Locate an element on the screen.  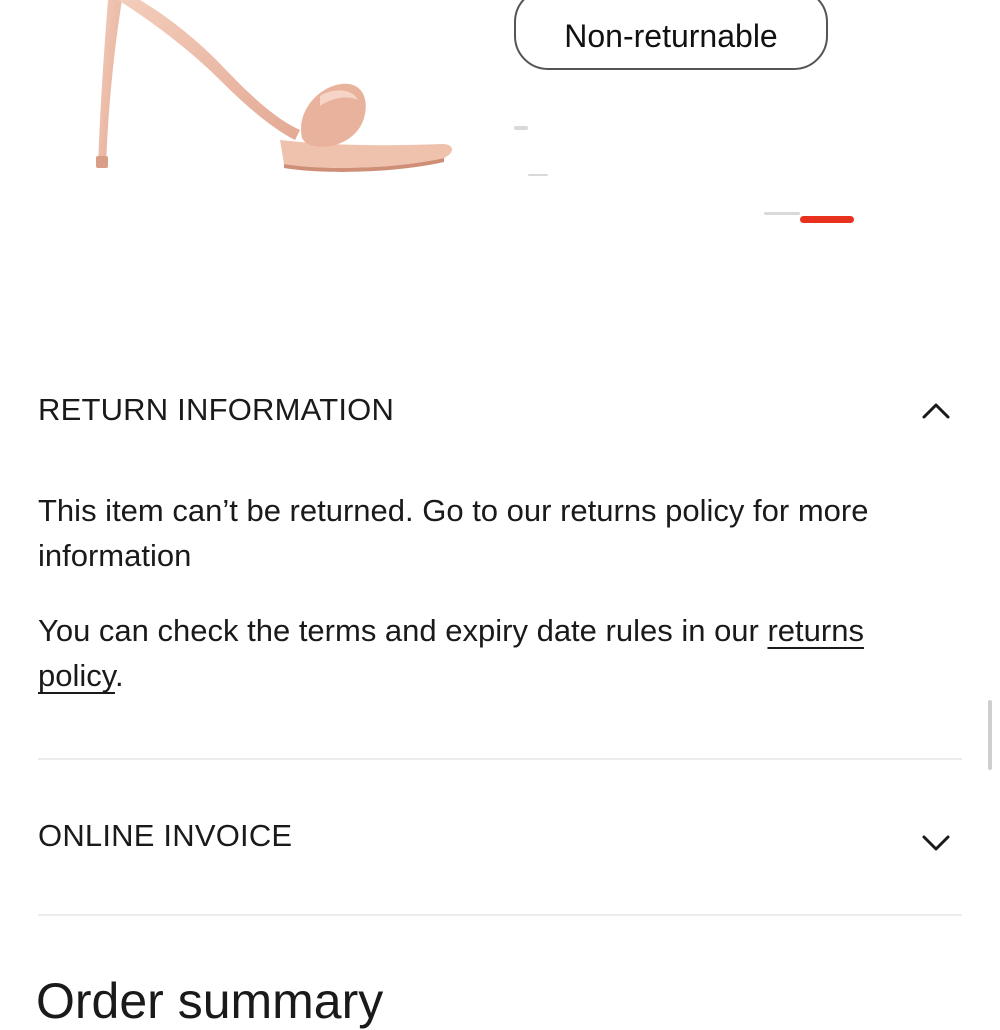
product-image is located at coordinates (270, 95).